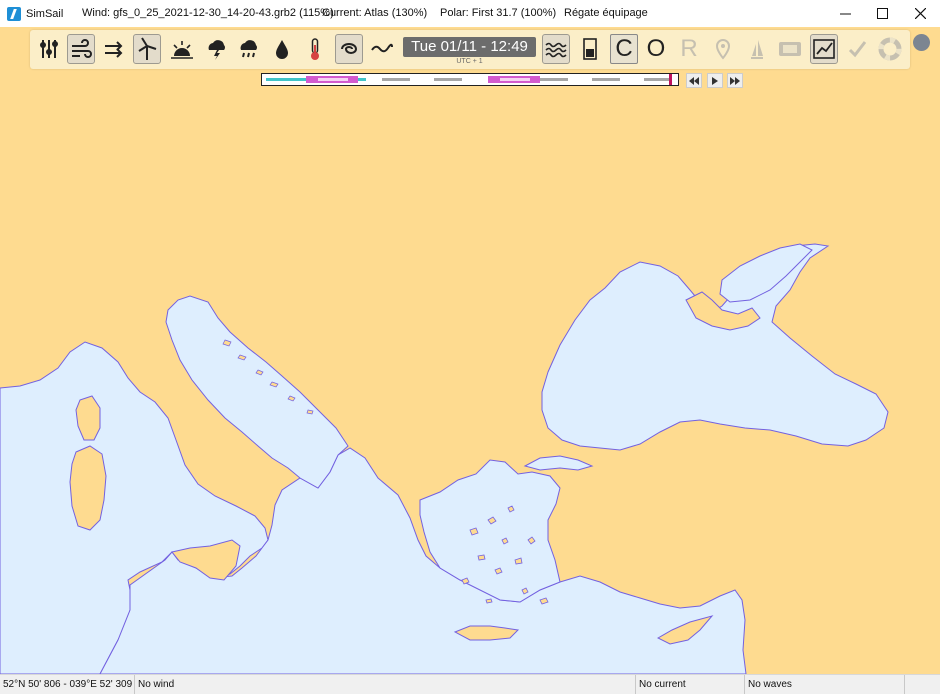 The height and width of the screenshot is (694, 940). I want to click on check-button, so click(857, 49).